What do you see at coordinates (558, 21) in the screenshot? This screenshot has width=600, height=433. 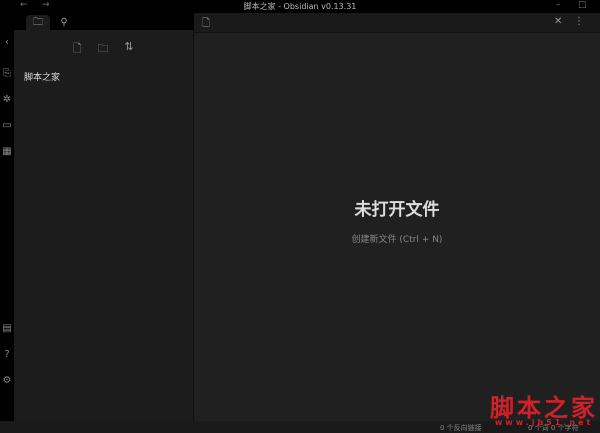 I see `close-button: ✕` at bounding box center [558, 21].